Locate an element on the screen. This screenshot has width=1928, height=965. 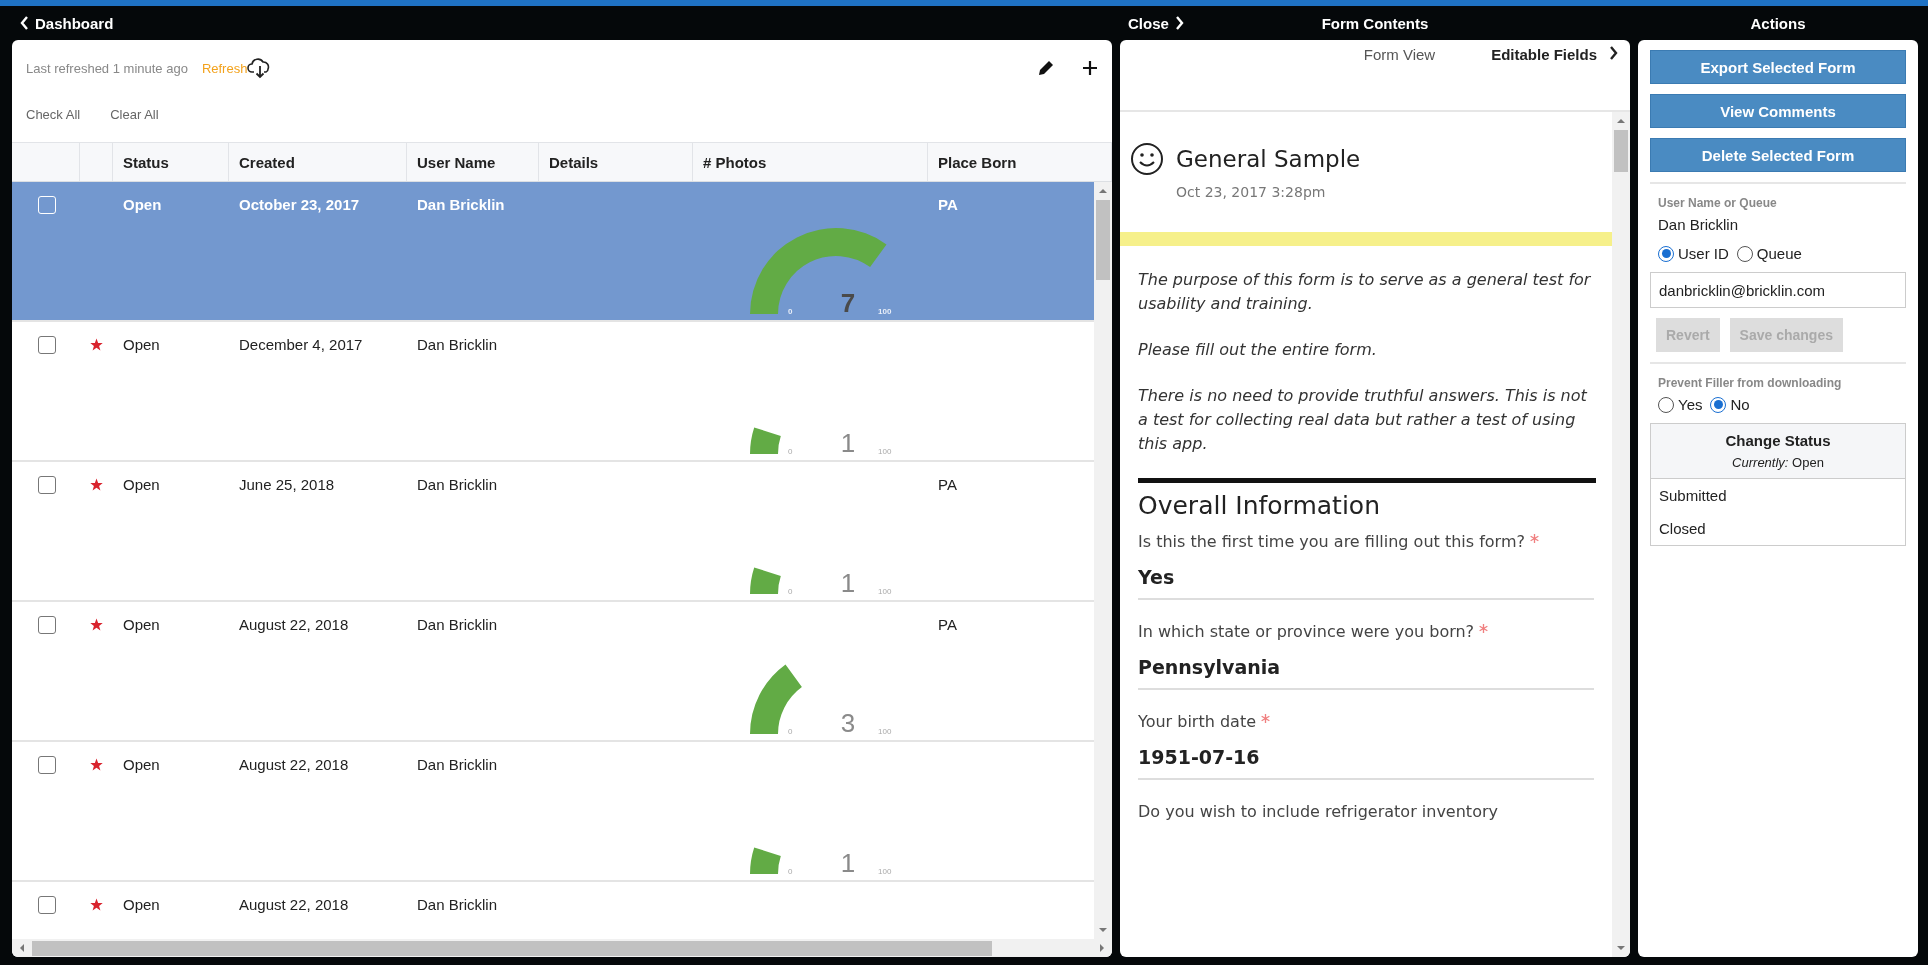
table-cell: October 23, 2017 is located at coordinates (299, 204).